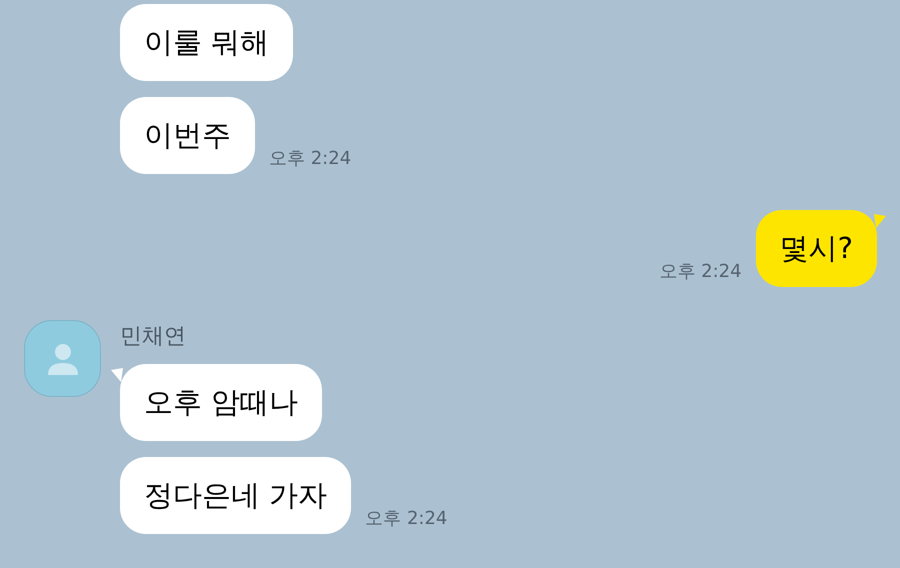 This screenshot has height=568, width=900. I want to click on message-bubble: 이번주, so click(187, 135).